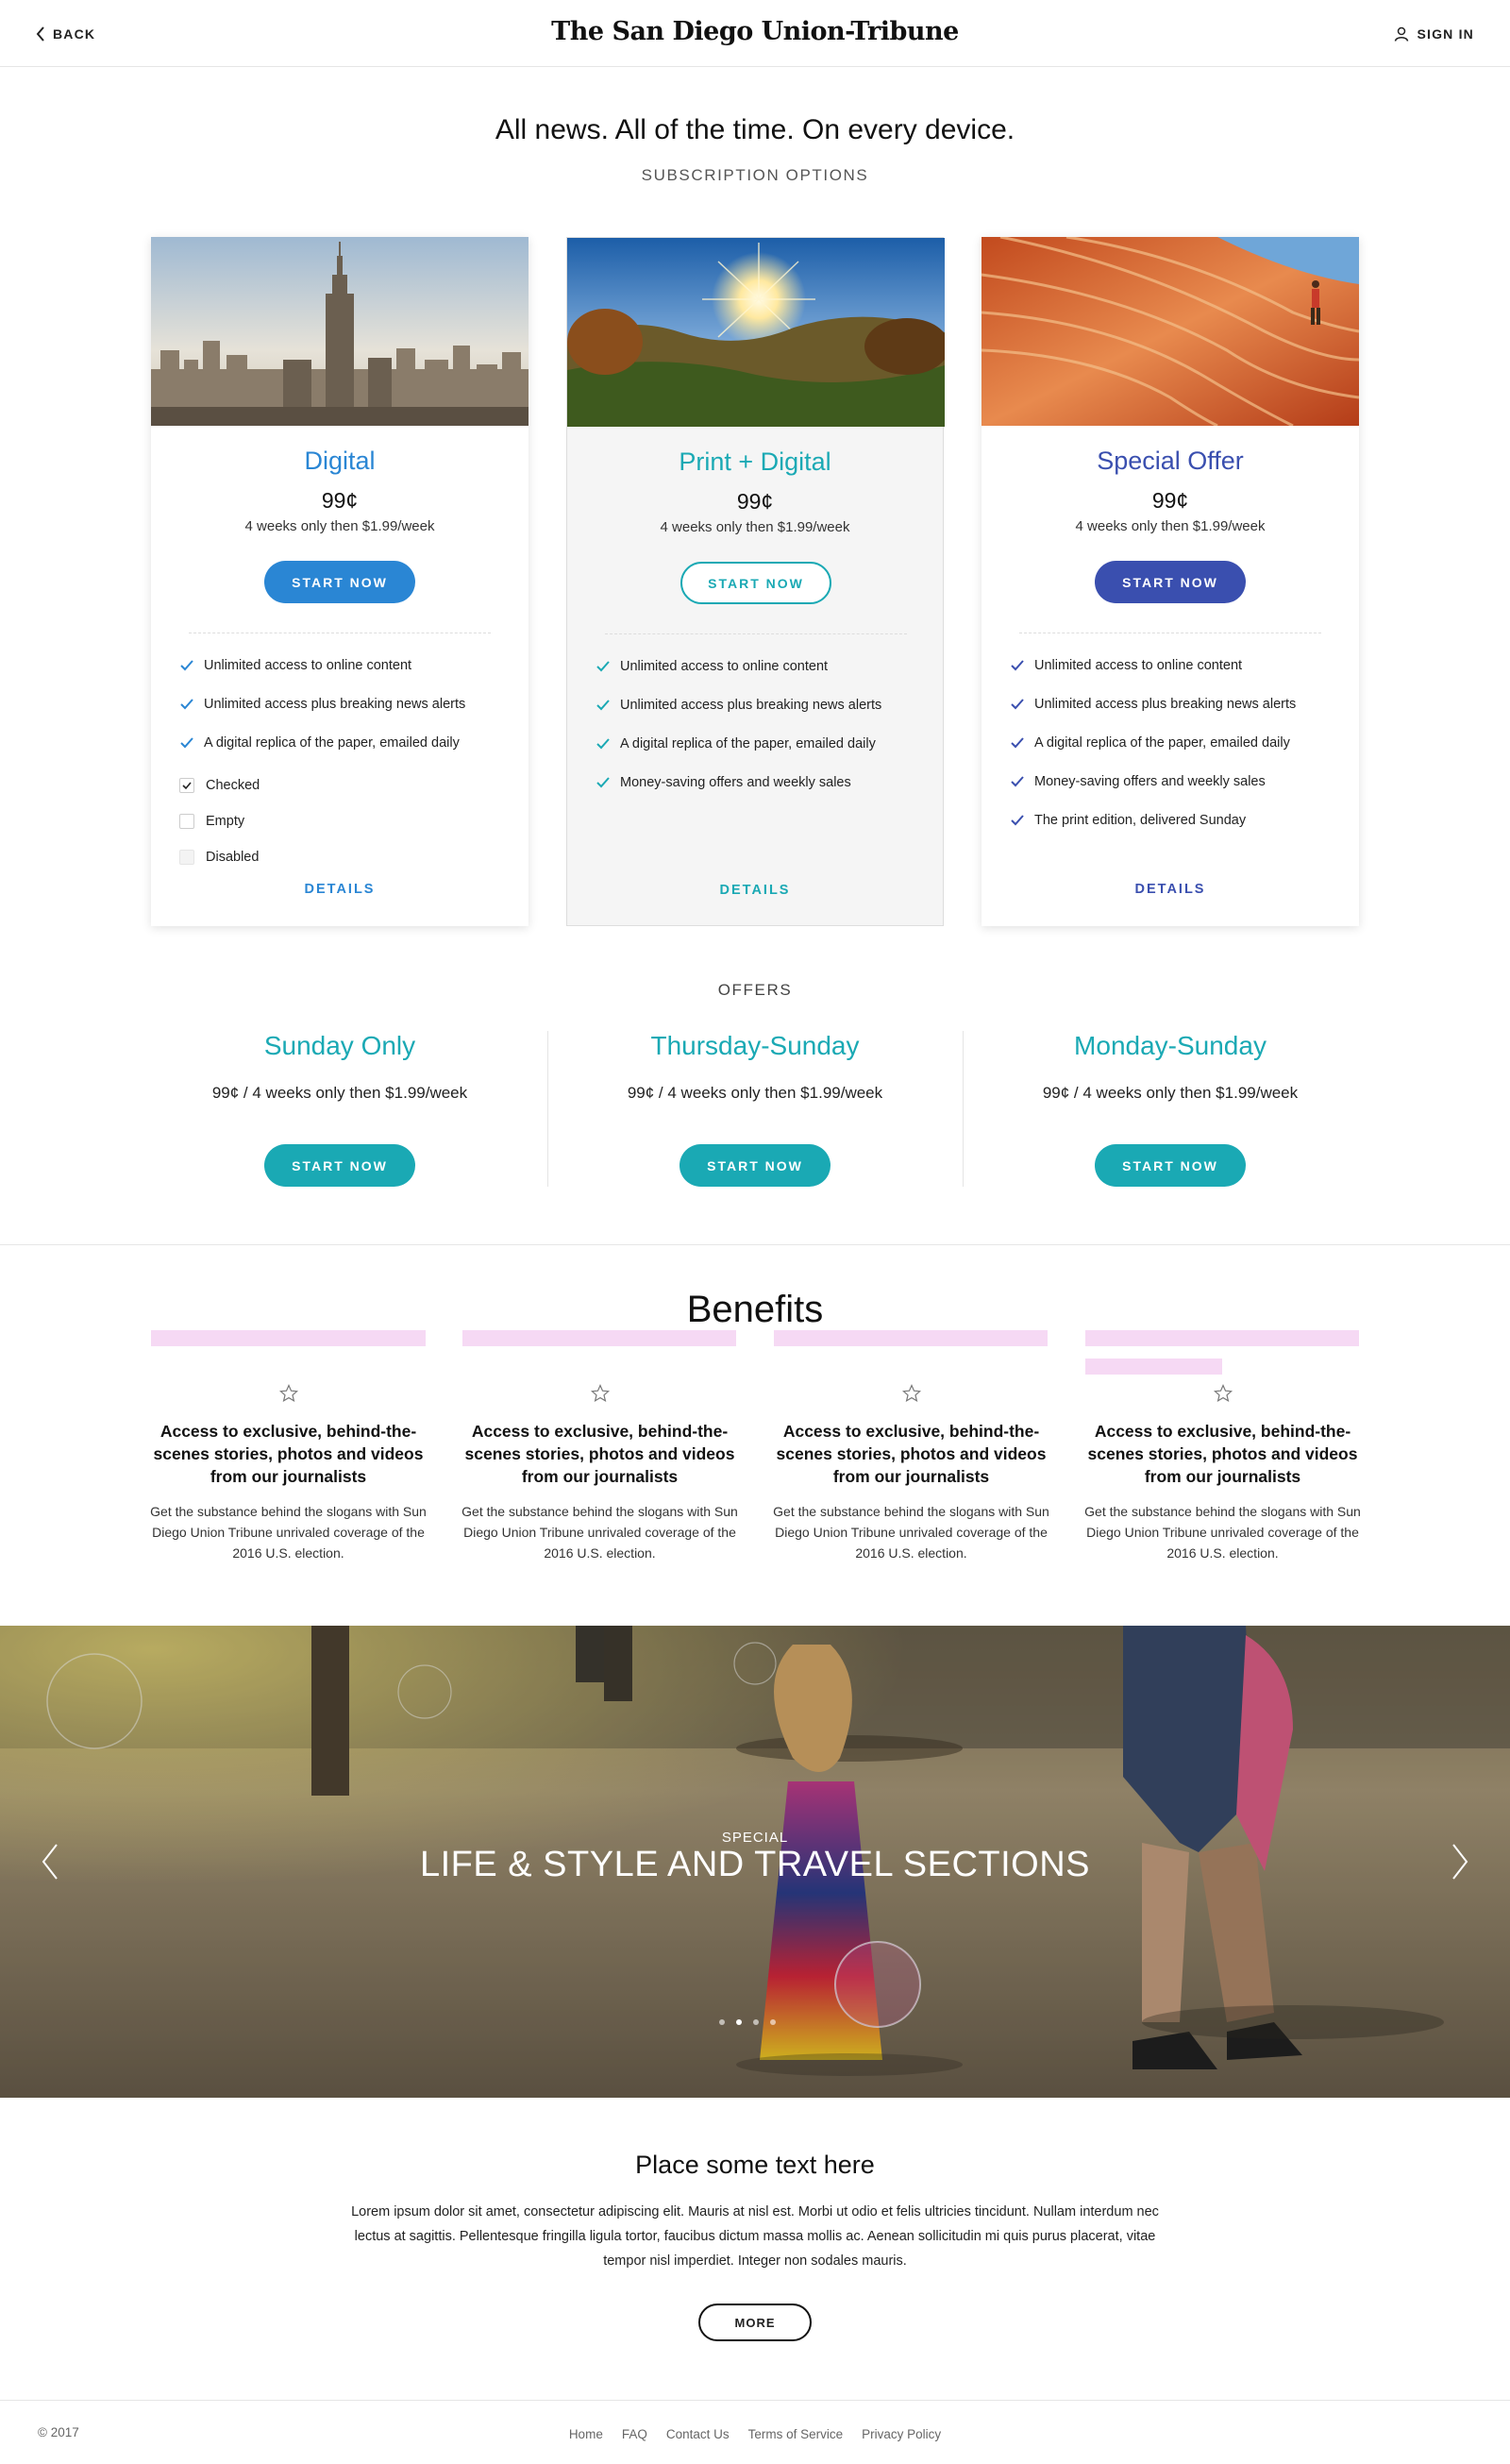  Describe the element at coordinates (233, 857) in the screenshot. I see `checkbox-label: Disabled` at that location.